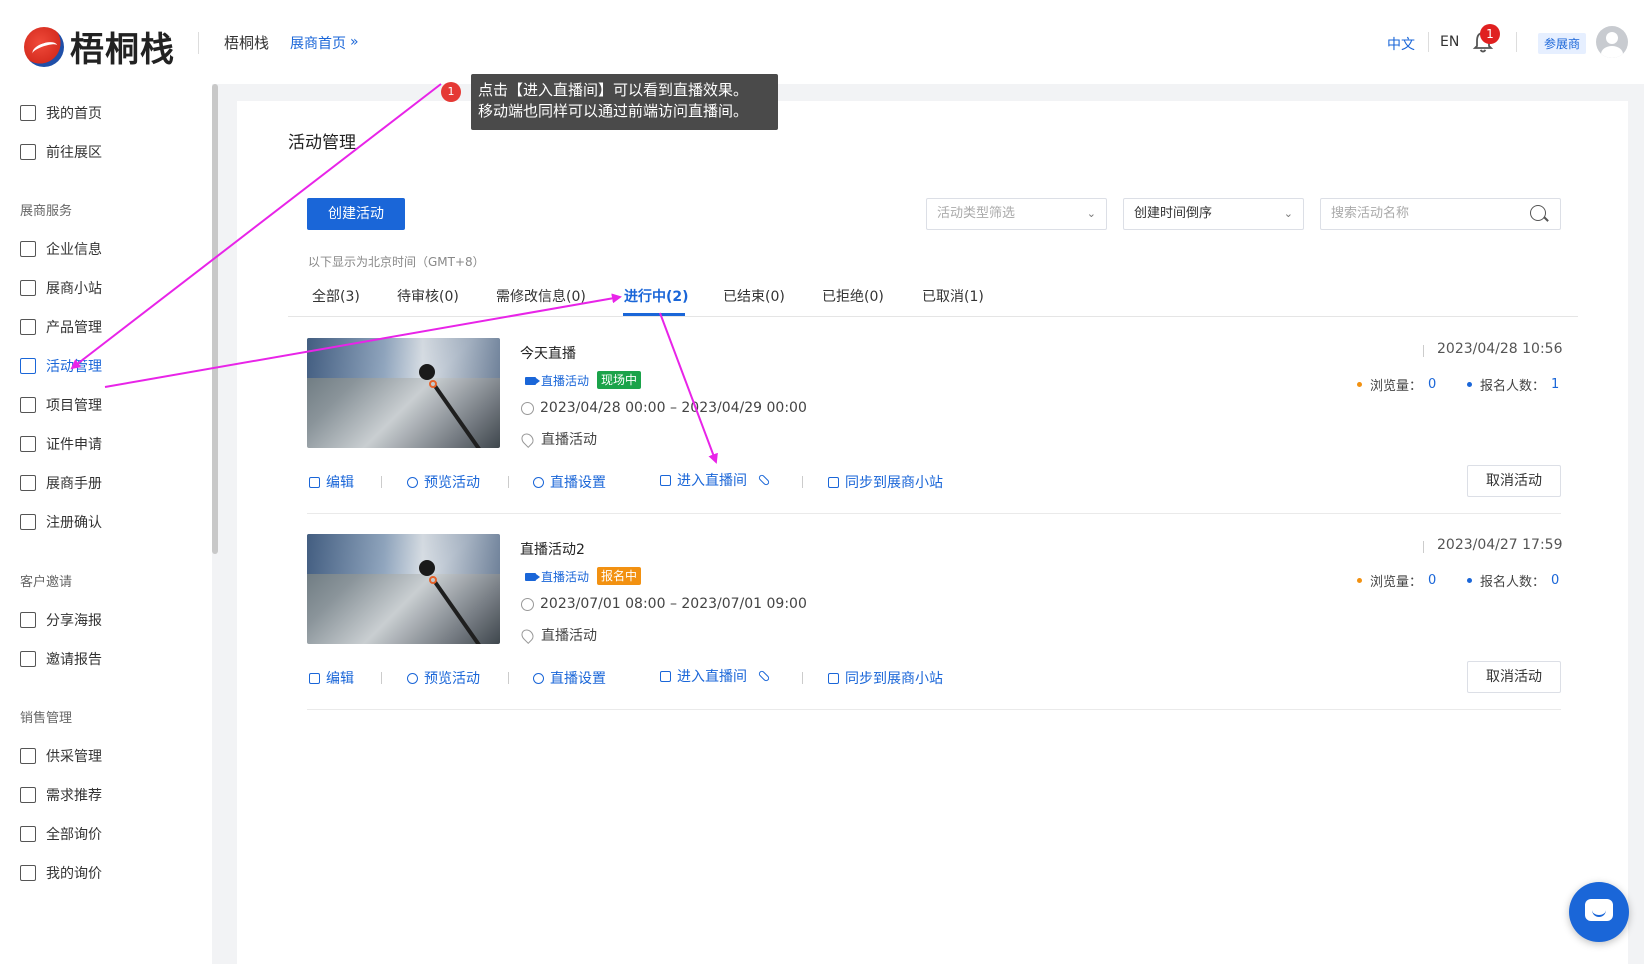 The width and height of the screenshot is (1644, 964). Describe the element at coordinates (1500, 545) in the screenshot. I see `activity-created-date: 2023/04/27 17:59` at that location.